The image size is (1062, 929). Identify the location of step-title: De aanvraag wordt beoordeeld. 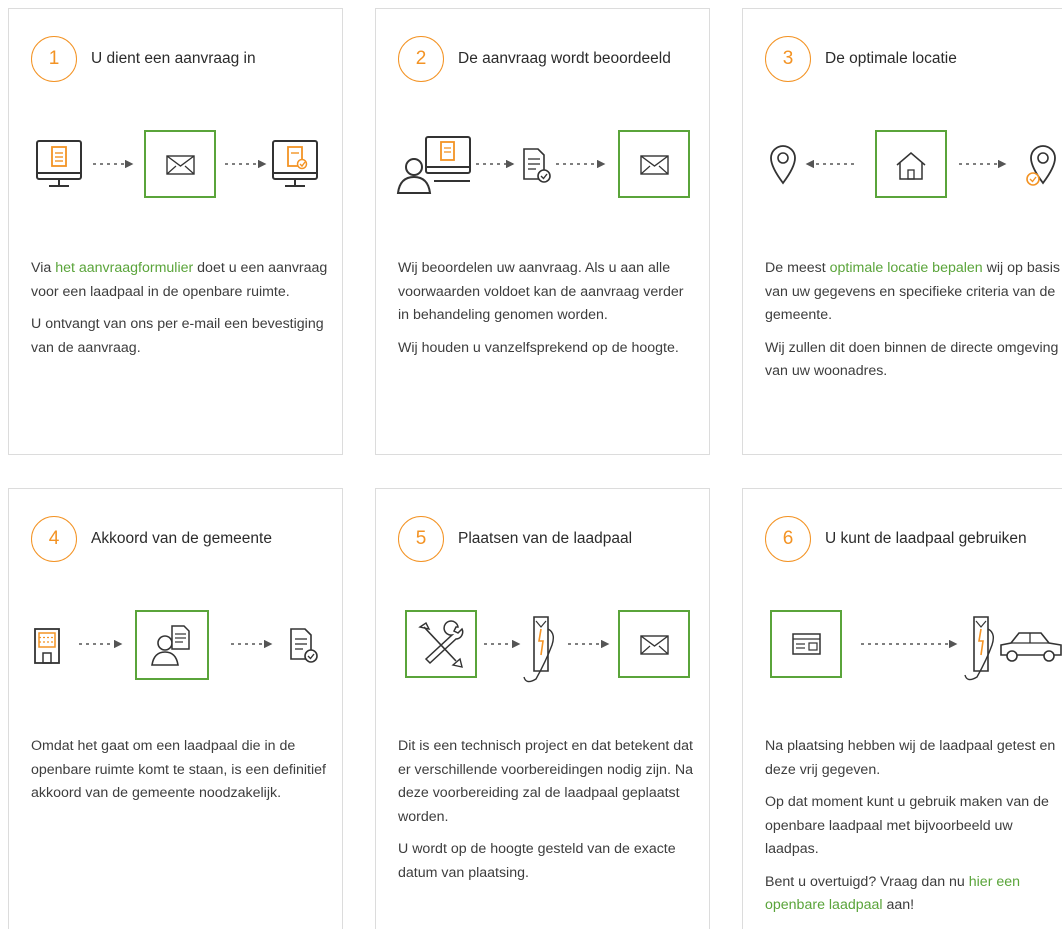
(564, 58).